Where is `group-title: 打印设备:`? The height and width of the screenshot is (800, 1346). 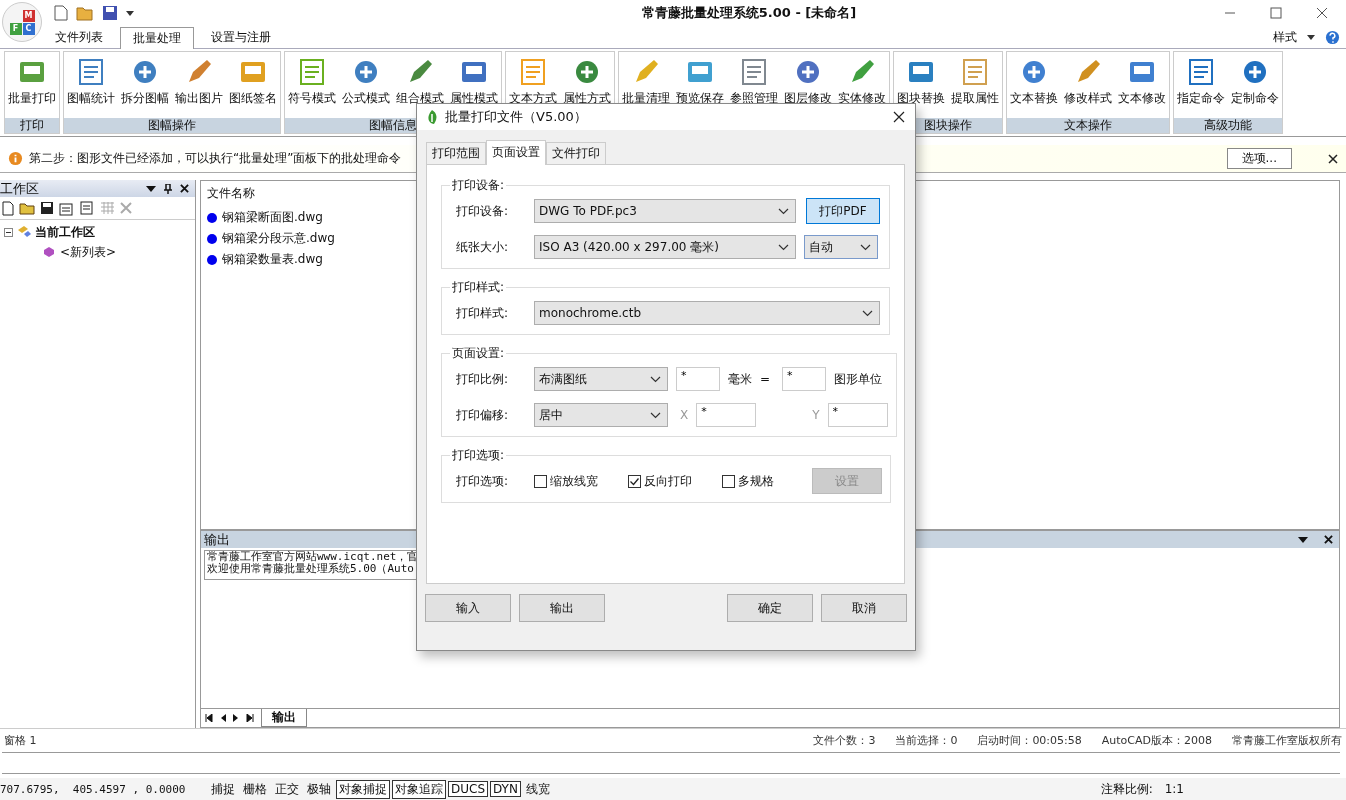
group-title: 打印设备: is located at coordinates (478, 185).